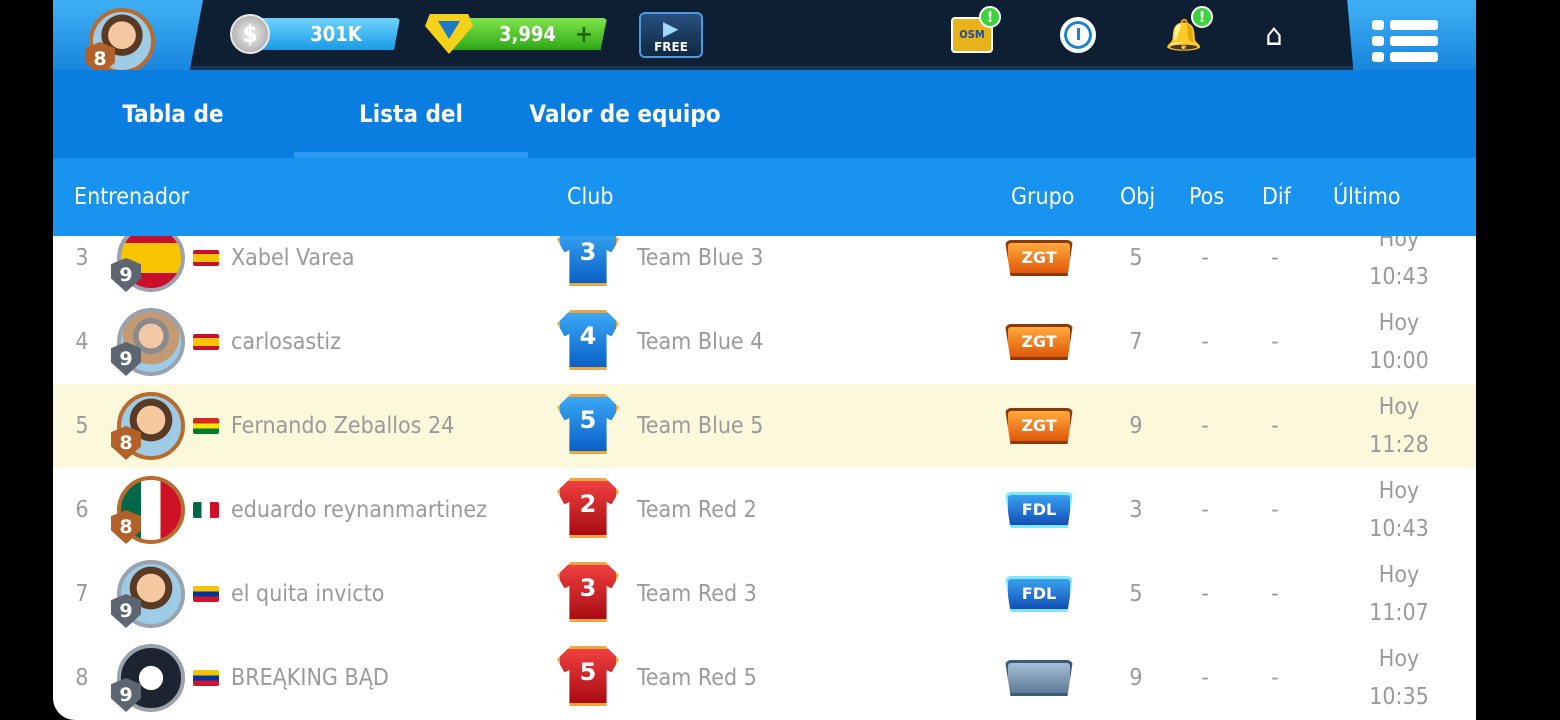 This screenshot has width=1560, height=720. I want to click on gems-counter: 3,994 +, so click(517, 34).